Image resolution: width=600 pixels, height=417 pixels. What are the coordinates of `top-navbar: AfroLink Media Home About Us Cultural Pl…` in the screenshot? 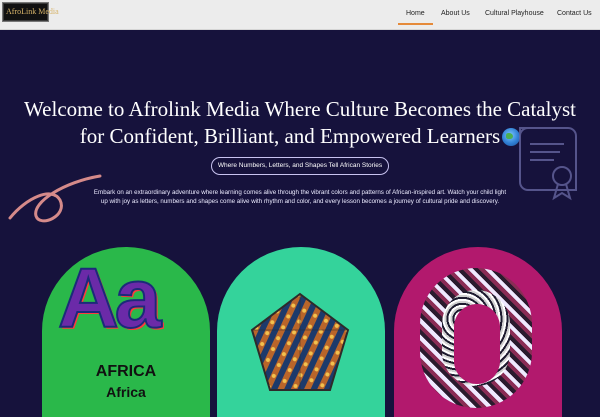 It's located at (300, 15).